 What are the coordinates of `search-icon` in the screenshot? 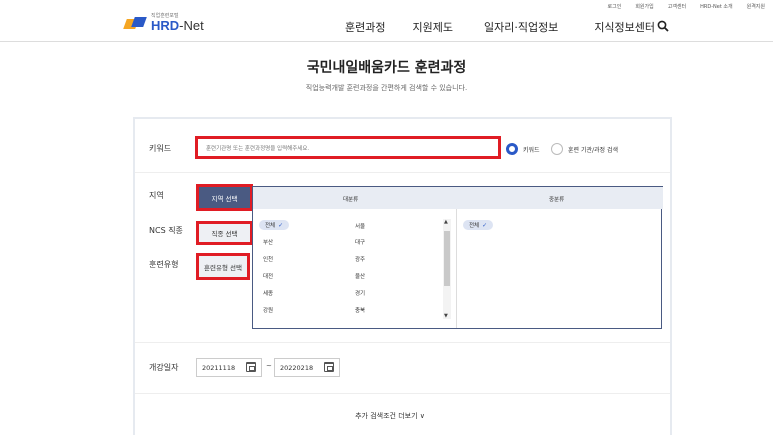 It's located at (663, 26).